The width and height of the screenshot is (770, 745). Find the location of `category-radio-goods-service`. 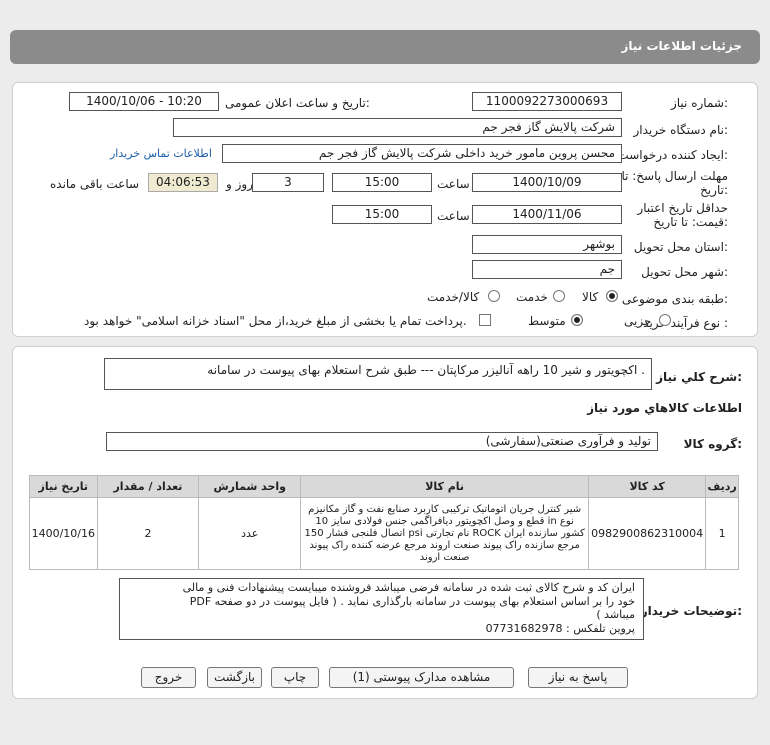

category-radio-goods-service is located at coordinates (494, 296).